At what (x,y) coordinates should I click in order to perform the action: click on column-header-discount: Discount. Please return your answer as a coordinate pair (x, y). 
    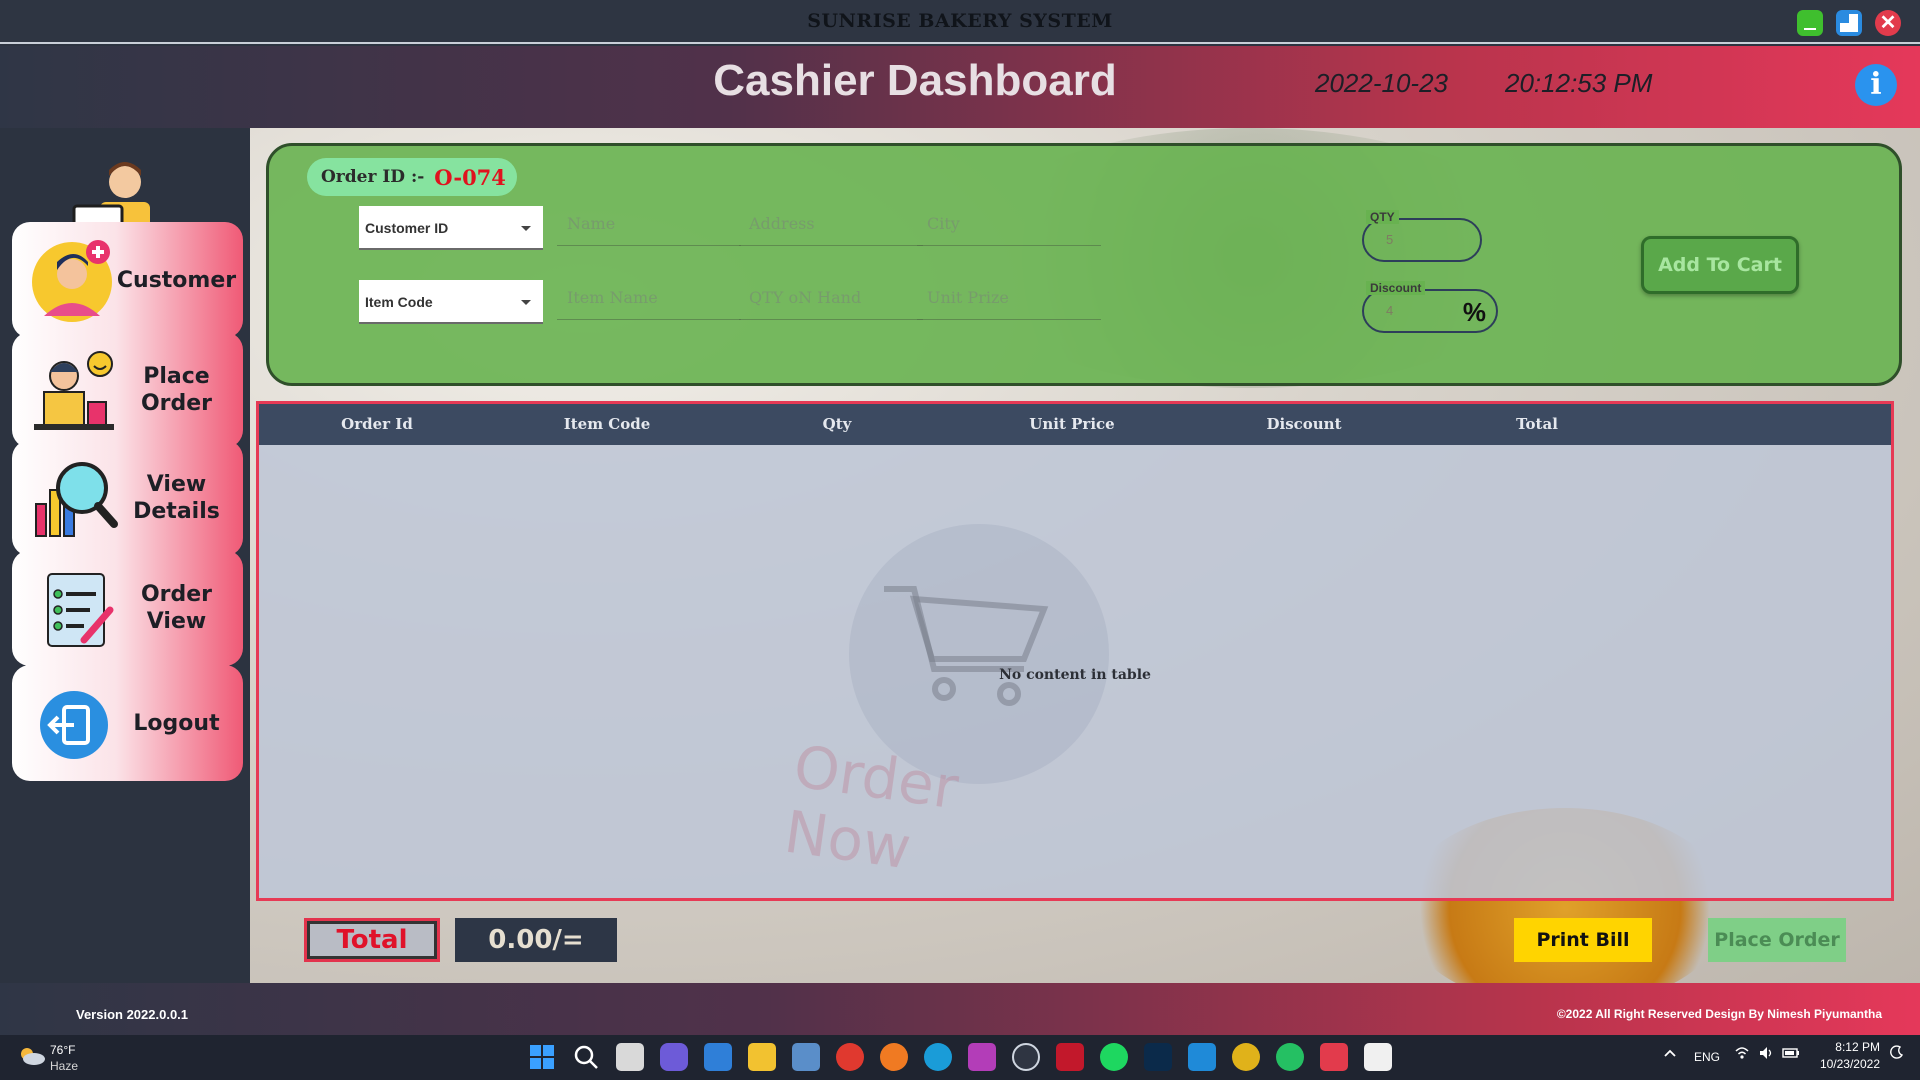
    Looking at the image, I should click on (1304, 424).